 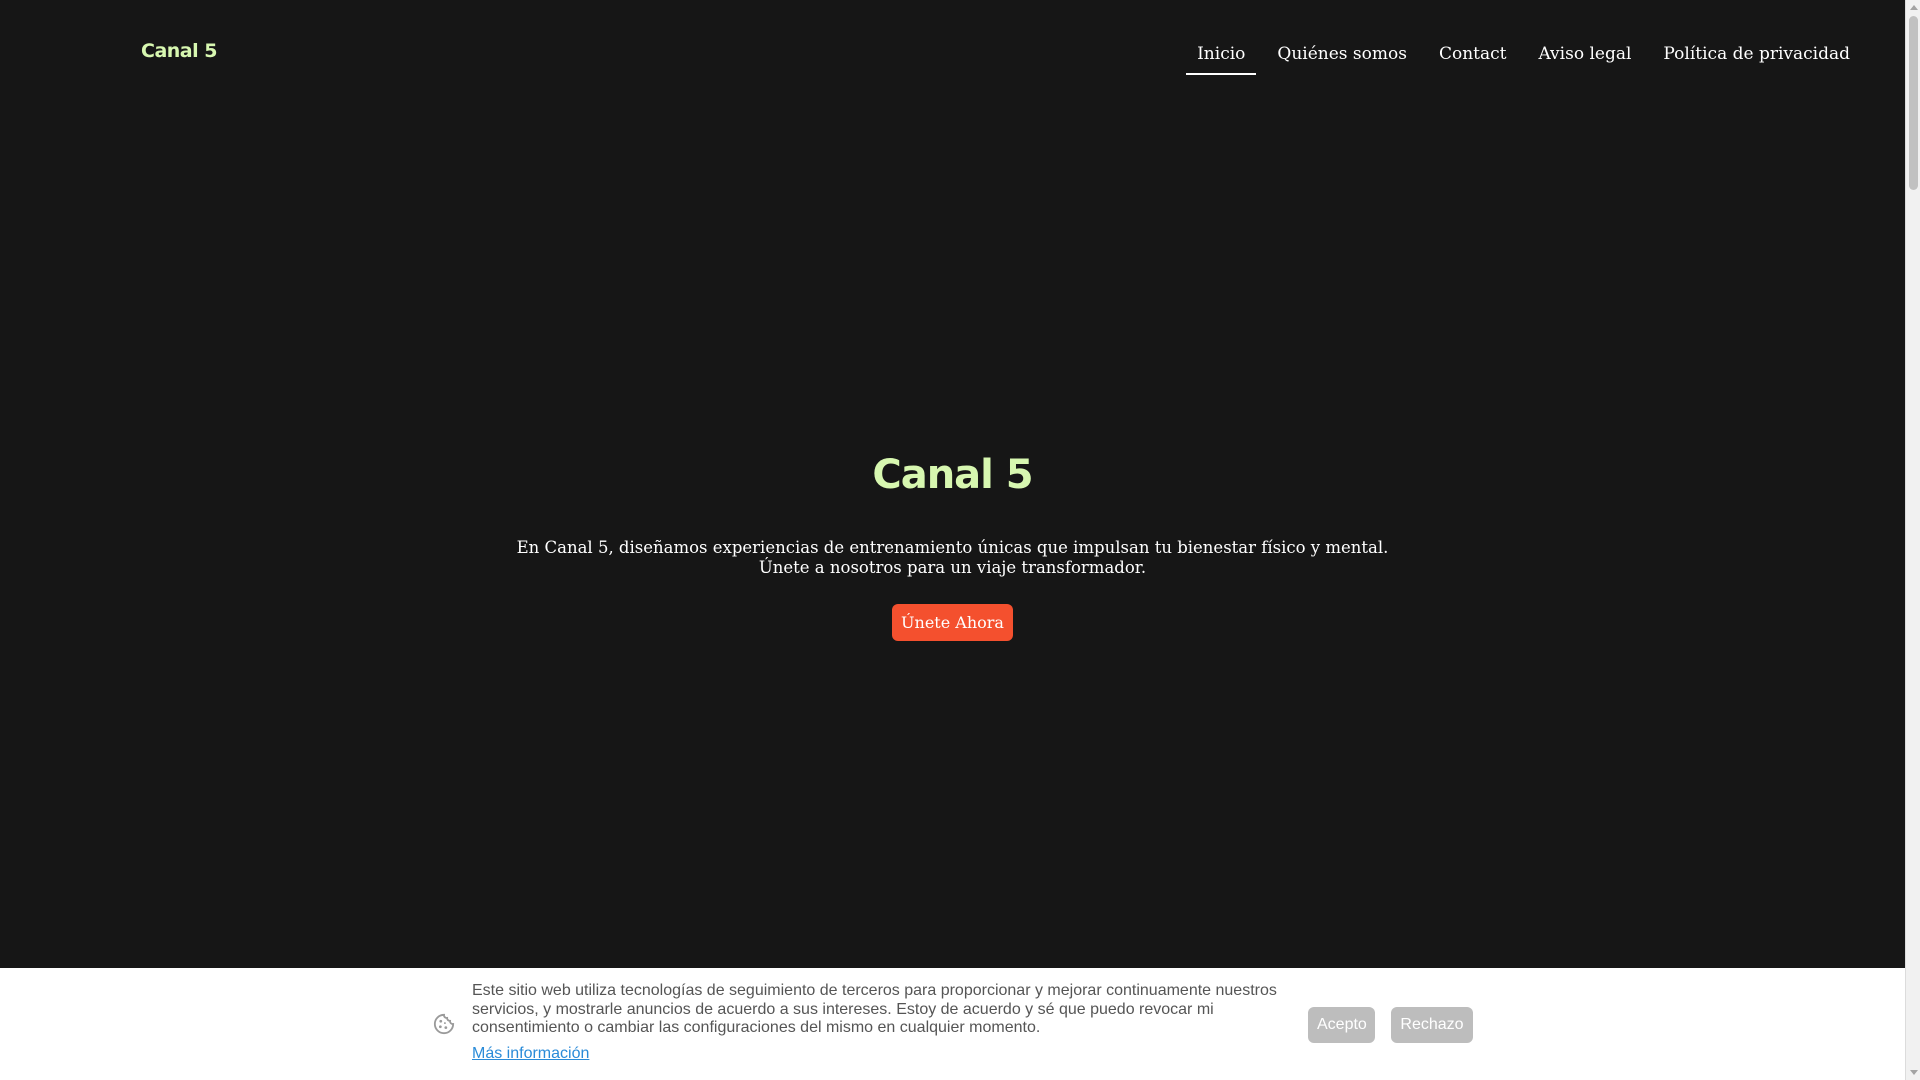 I want to click on cookie-icon, so click(x=444, y=1024).